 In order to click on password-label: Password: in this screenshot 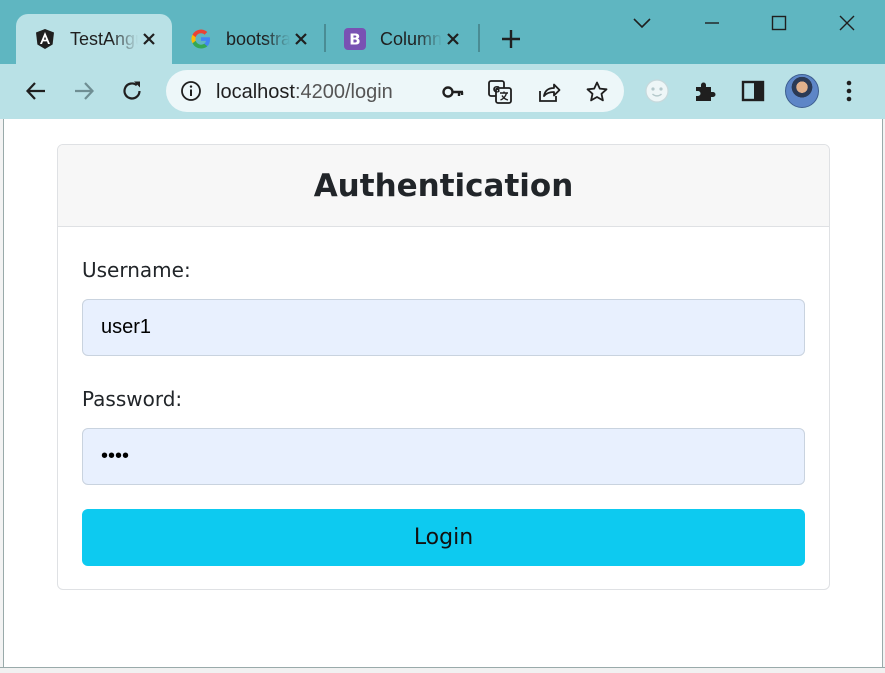, I will do `click(132, 399)`.